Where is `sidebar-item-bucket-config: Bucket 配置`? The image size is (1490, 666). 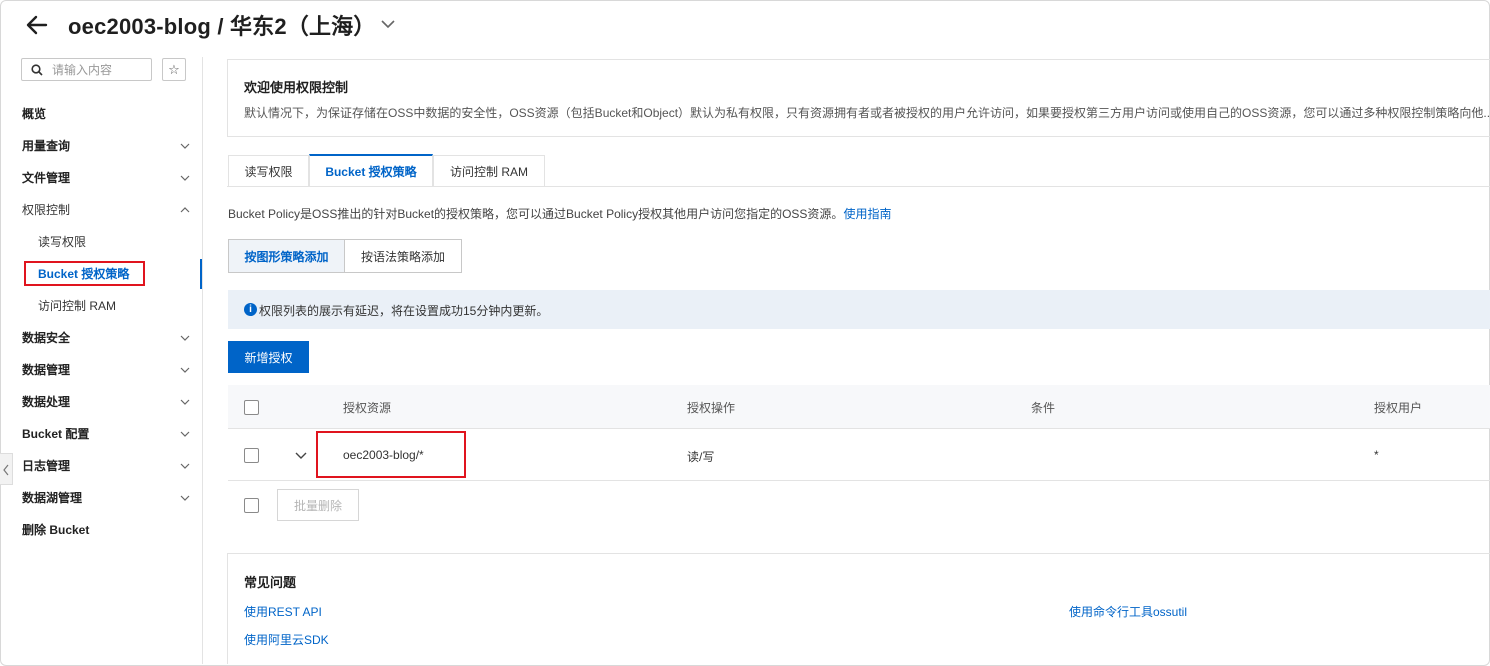
sidebar-item-bucket-config: Bucket 配置 is located at coordinates (108, 434).